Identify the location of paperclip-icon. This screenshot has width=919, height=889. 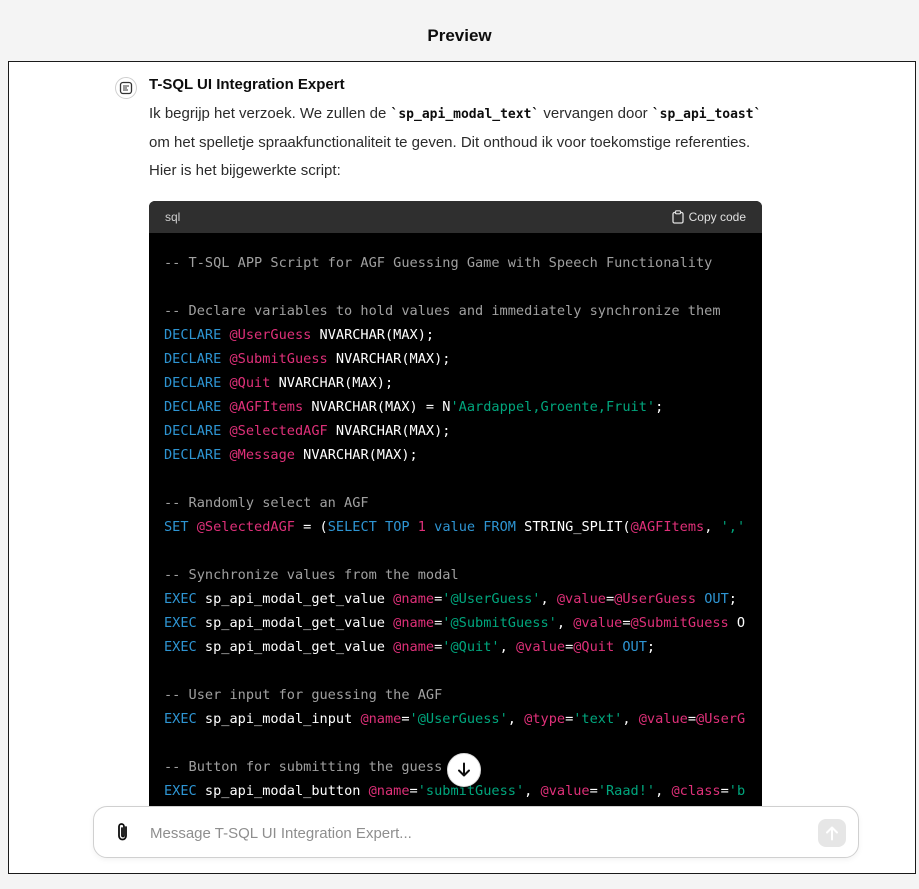
(122, 832).